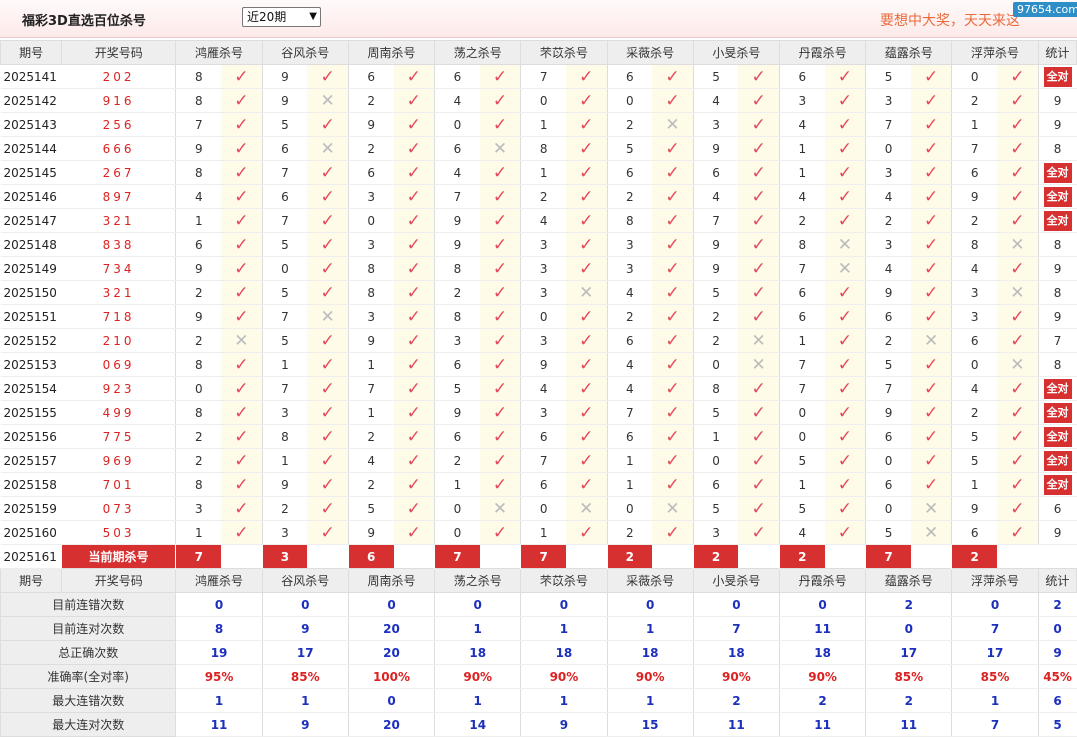 The width and height of the screenshot is (1077, 737). I want to click on table-row: 2025150 321 2 ✓ 5 ✓ 8 ✓ 2 ✓ 3 ✕ 4 ✓ 5 ✓ 6 ✓ 9 ✓ 3 ✕ 8, so click(538, 292).